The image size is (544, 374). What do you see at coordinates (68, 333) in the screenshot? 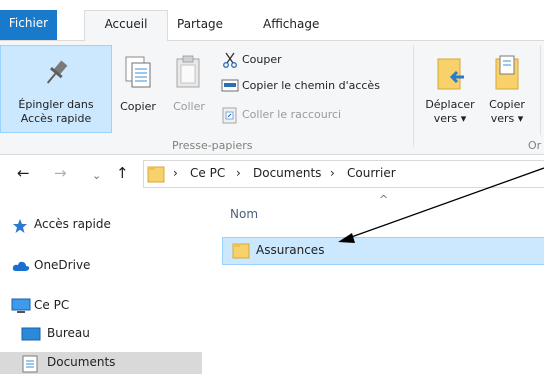
I see `nav-label: Bureau` at bounding box center [68, 333].